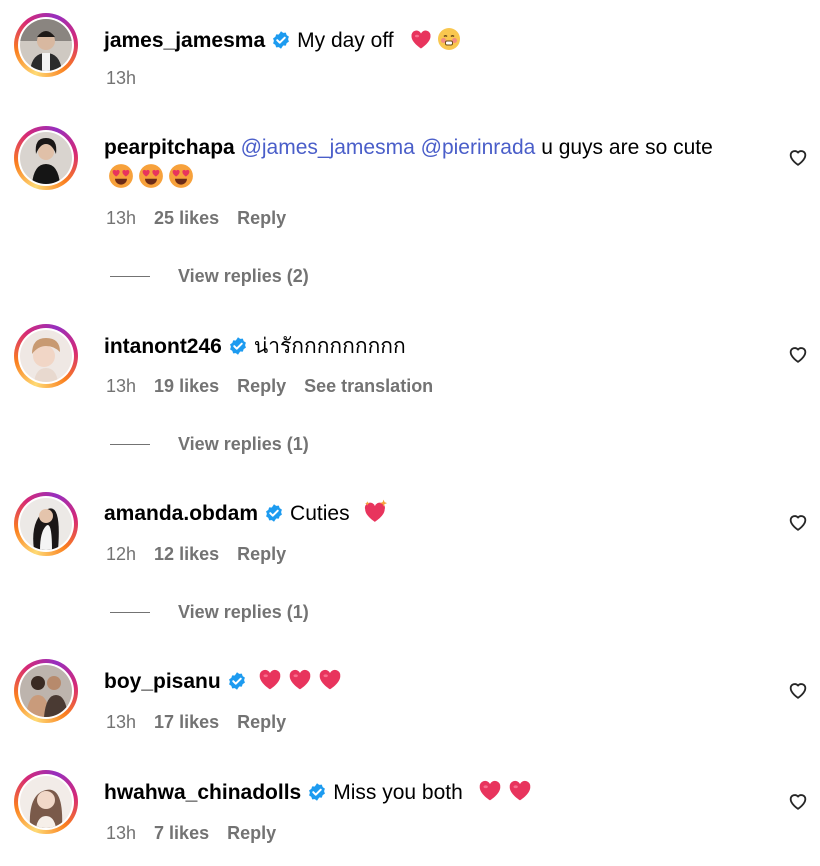  What do you see at coordinates (46, 691) in the screenshot?
I see `avatar-boy-pisanu` at bounding box center [46, 691].